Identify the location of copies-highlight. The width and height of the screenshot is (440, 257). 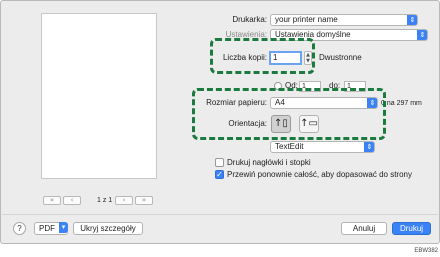
(262, 56).